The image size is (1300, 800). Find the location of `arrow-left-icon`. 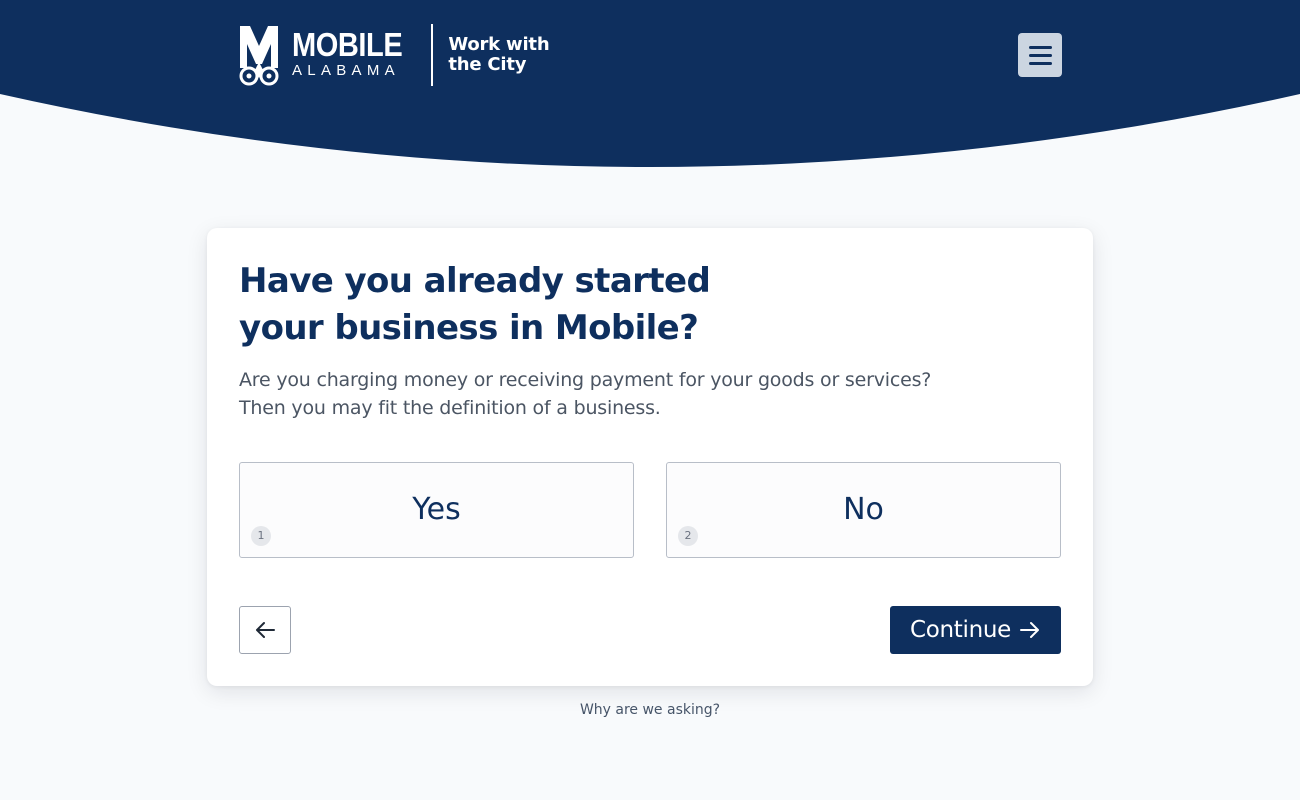

arrow-left-icon is located at coordinates (265, 630).